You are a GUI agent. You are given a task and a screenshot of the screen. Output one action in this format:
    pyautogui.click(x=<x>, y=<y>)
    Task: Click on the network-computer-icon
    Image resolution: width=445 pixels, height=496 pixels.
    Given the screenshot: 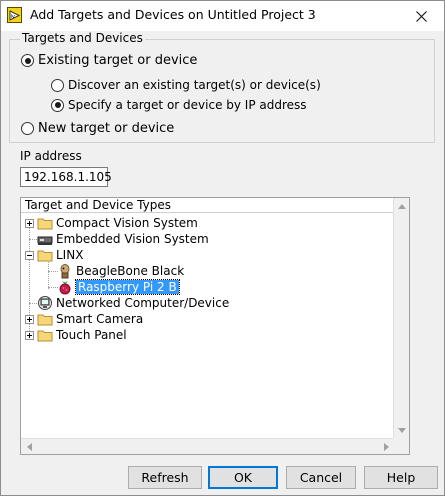 What is the action you would take?
    pyautogui.click(x=45, y=303)
    